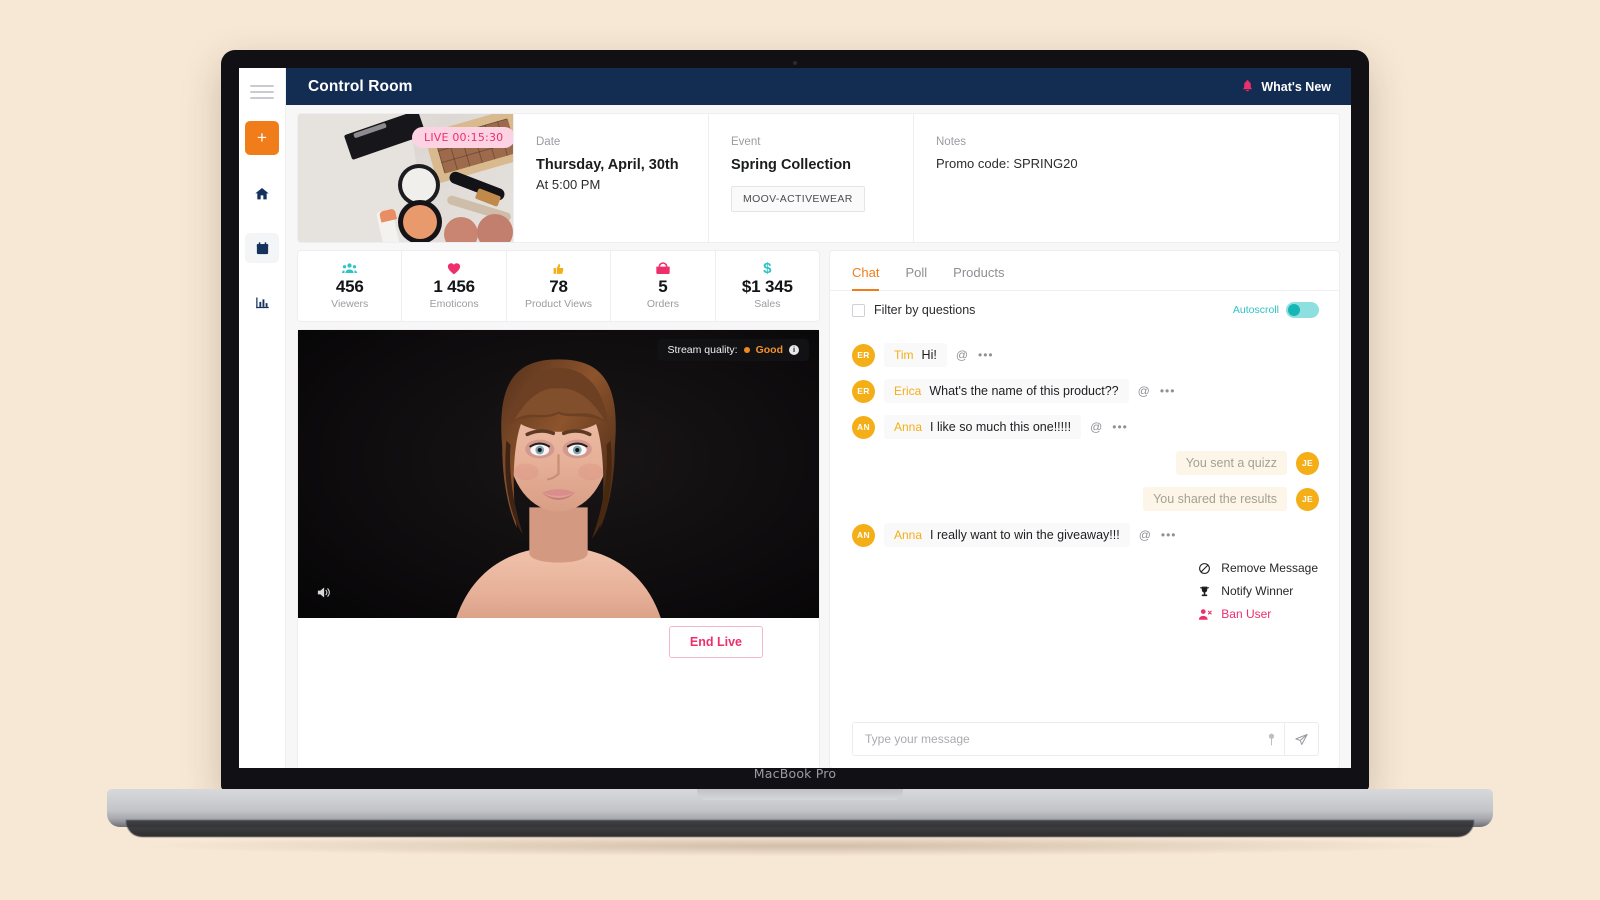  Describe the element at coordinates (1246, 614) in the screenshot. I see `ban-user-label: Ban User` at that location.